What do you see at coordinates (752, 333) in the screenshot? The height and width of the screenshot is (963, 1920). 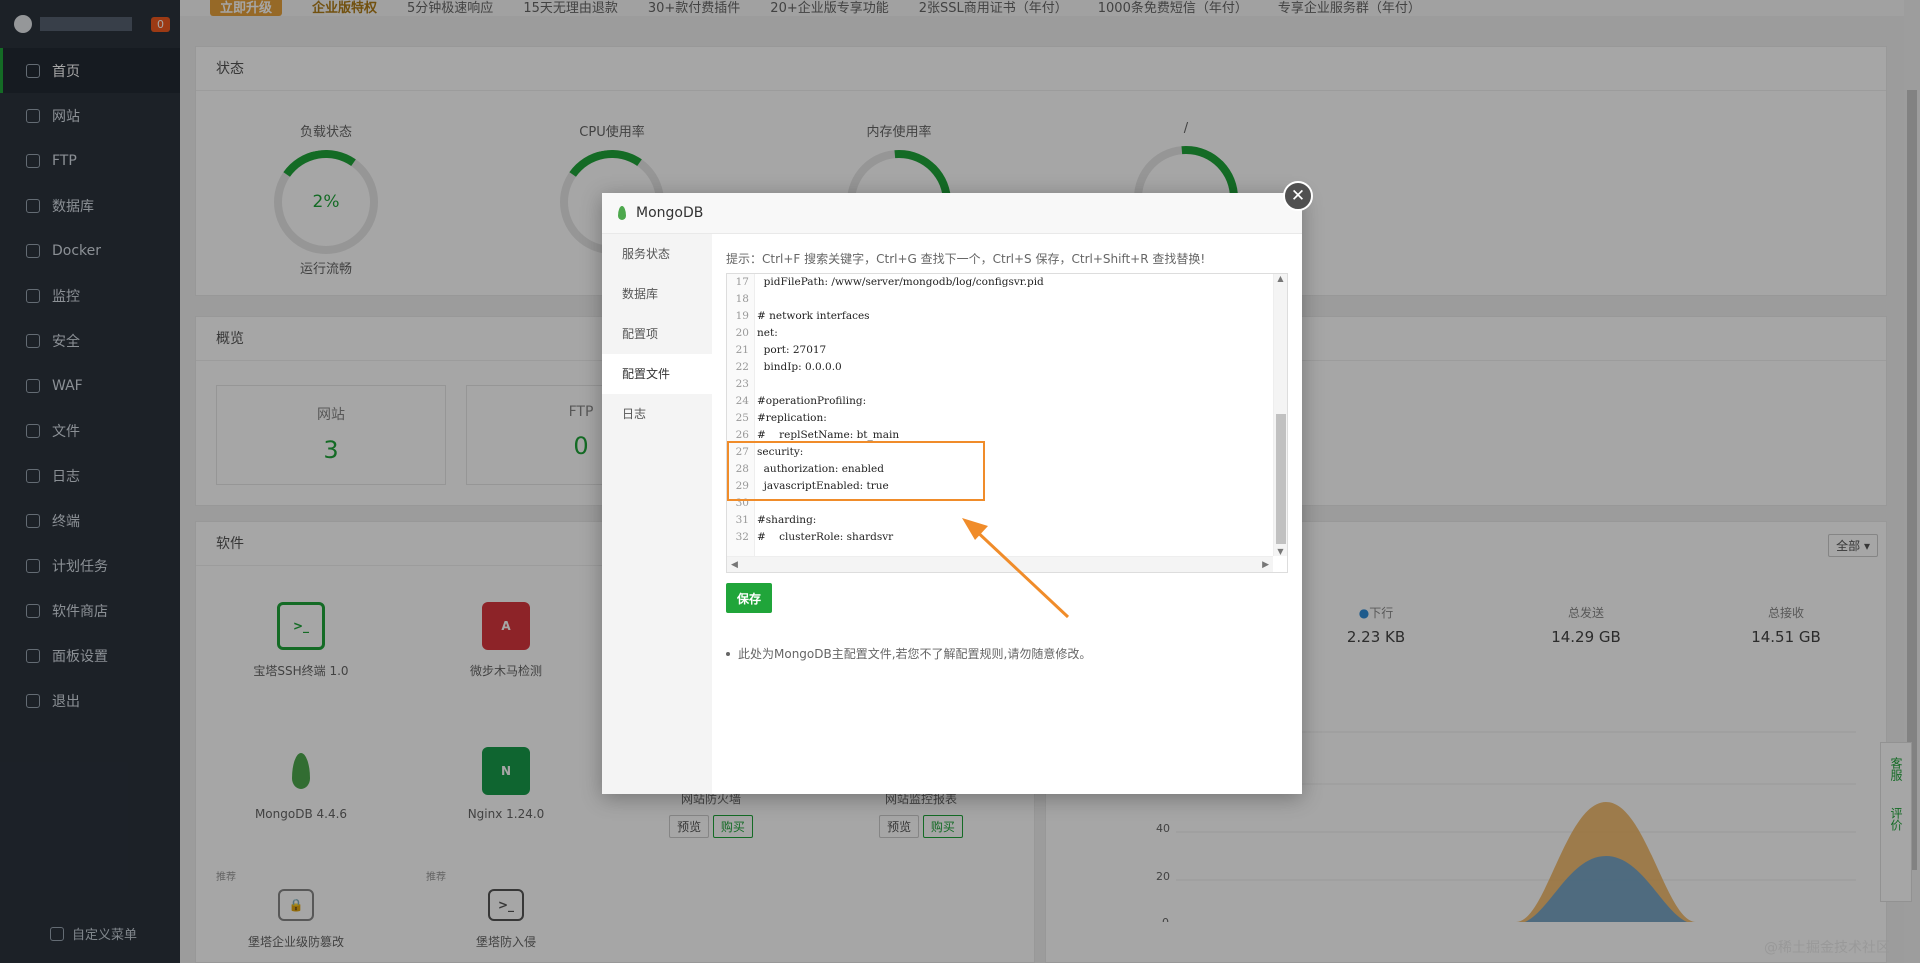 I see `code-line: 20 net:` at bounding box center [752, 333].